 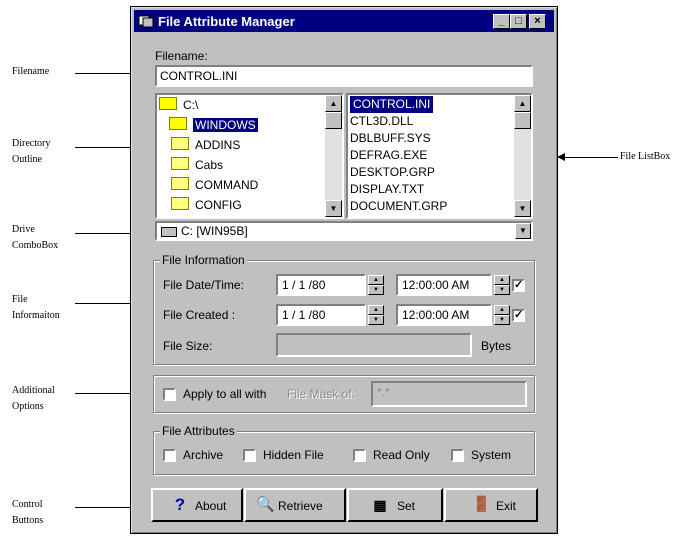 What do you see at coordinates (226, 21) in the screenshot?
I see `window-title: File Attribute Manager` at bounding box center [226, 21].